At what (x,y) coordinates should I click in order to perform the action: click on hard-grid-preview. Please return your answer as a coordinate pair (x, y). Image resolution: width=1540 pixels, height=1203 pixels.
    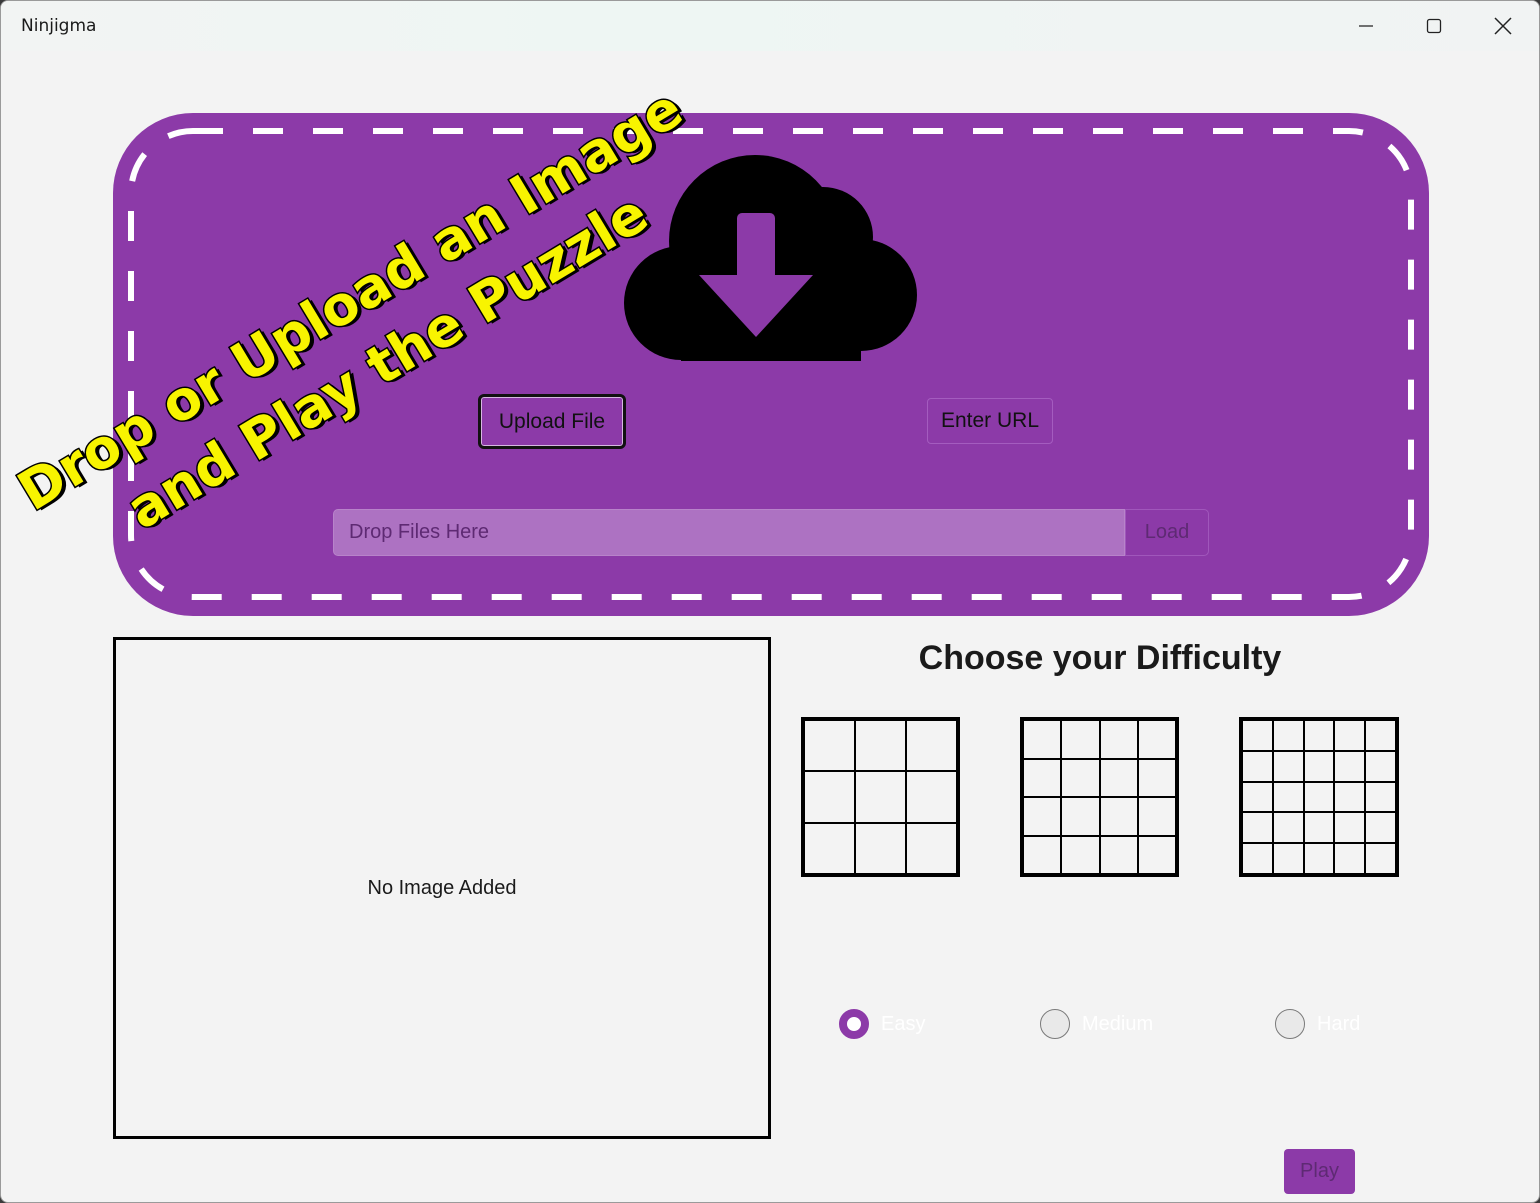
    Looking at the image, I should click on (1319, 797).